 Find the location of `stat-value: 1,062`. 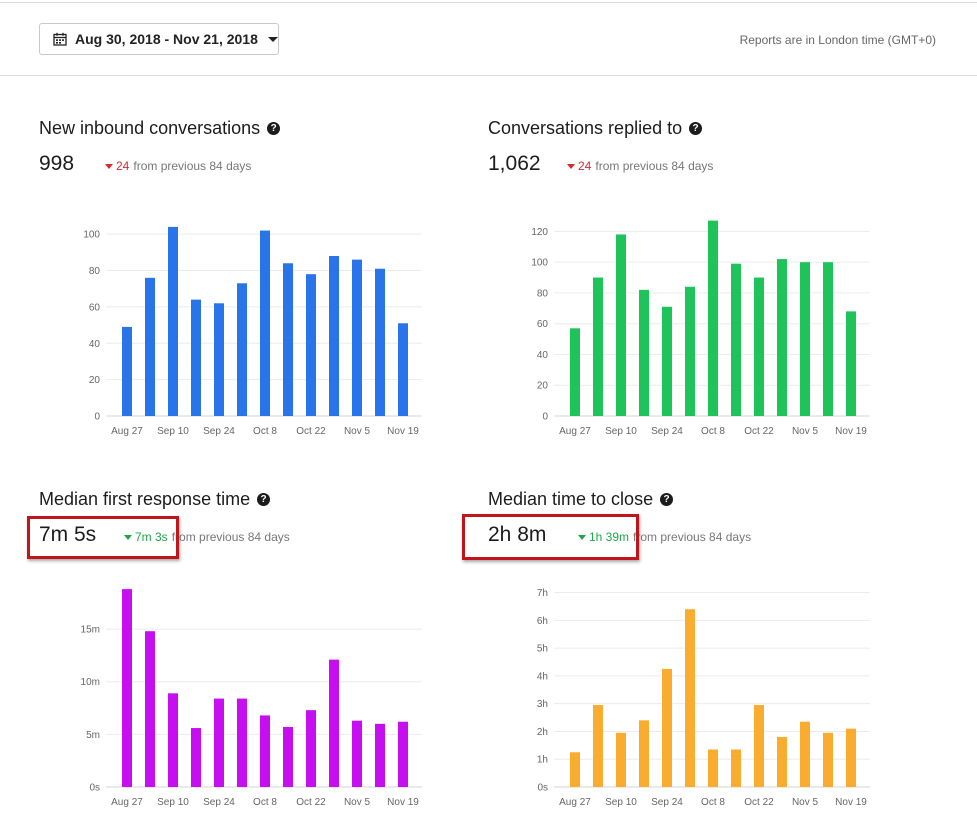

stat-value: 1,062 is located at coordinates (514, 163).